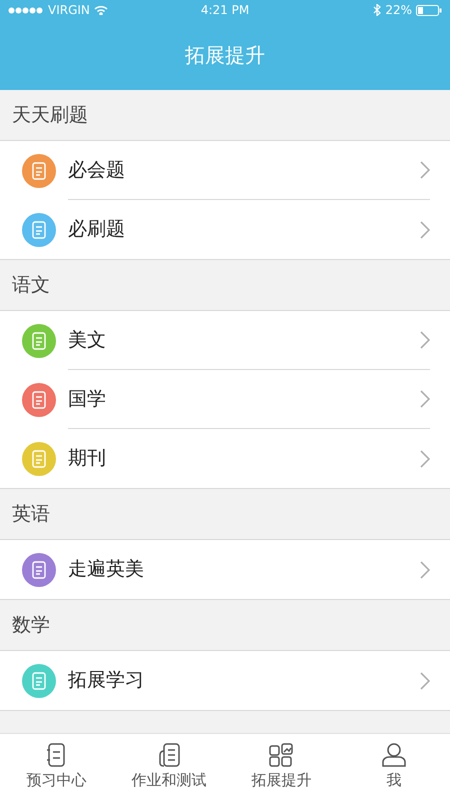 The image size is (450, 800). What do you see at coordinates (87, 340) in the screenshot?
I see `item-label: 美文` at bounding box center [87, 340].